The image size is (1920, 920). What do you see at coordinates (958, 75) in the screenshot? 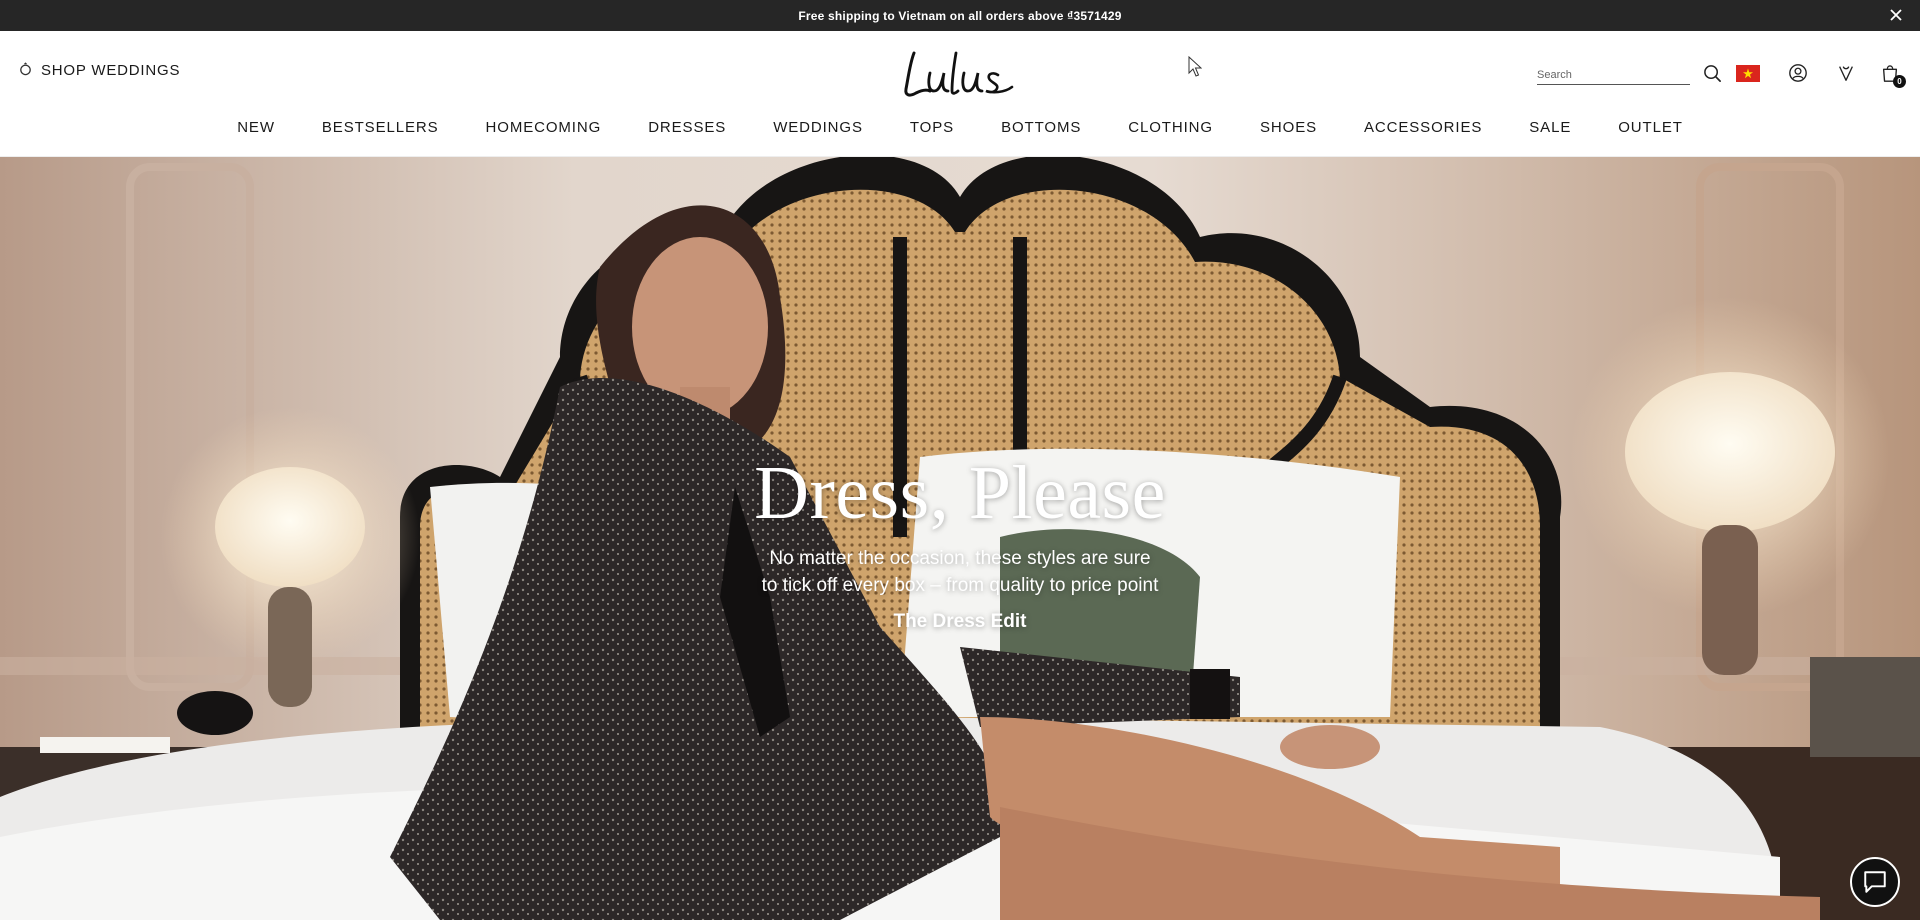
I see `lulus-logo` at bounding box center [958, 75].